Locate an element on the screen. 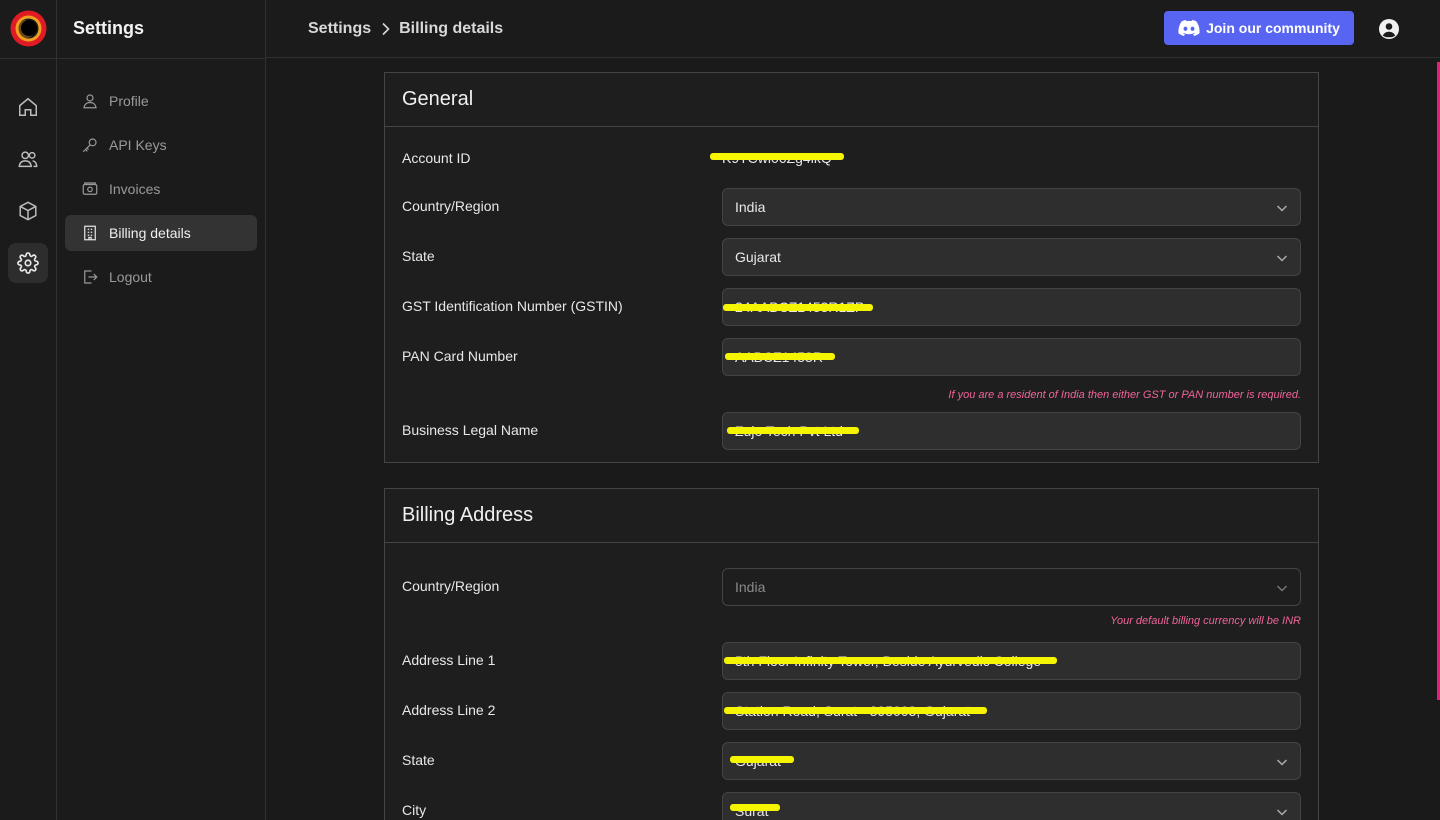 The image size is (1440, 820). home-icon is located at coordinates (28, 106).